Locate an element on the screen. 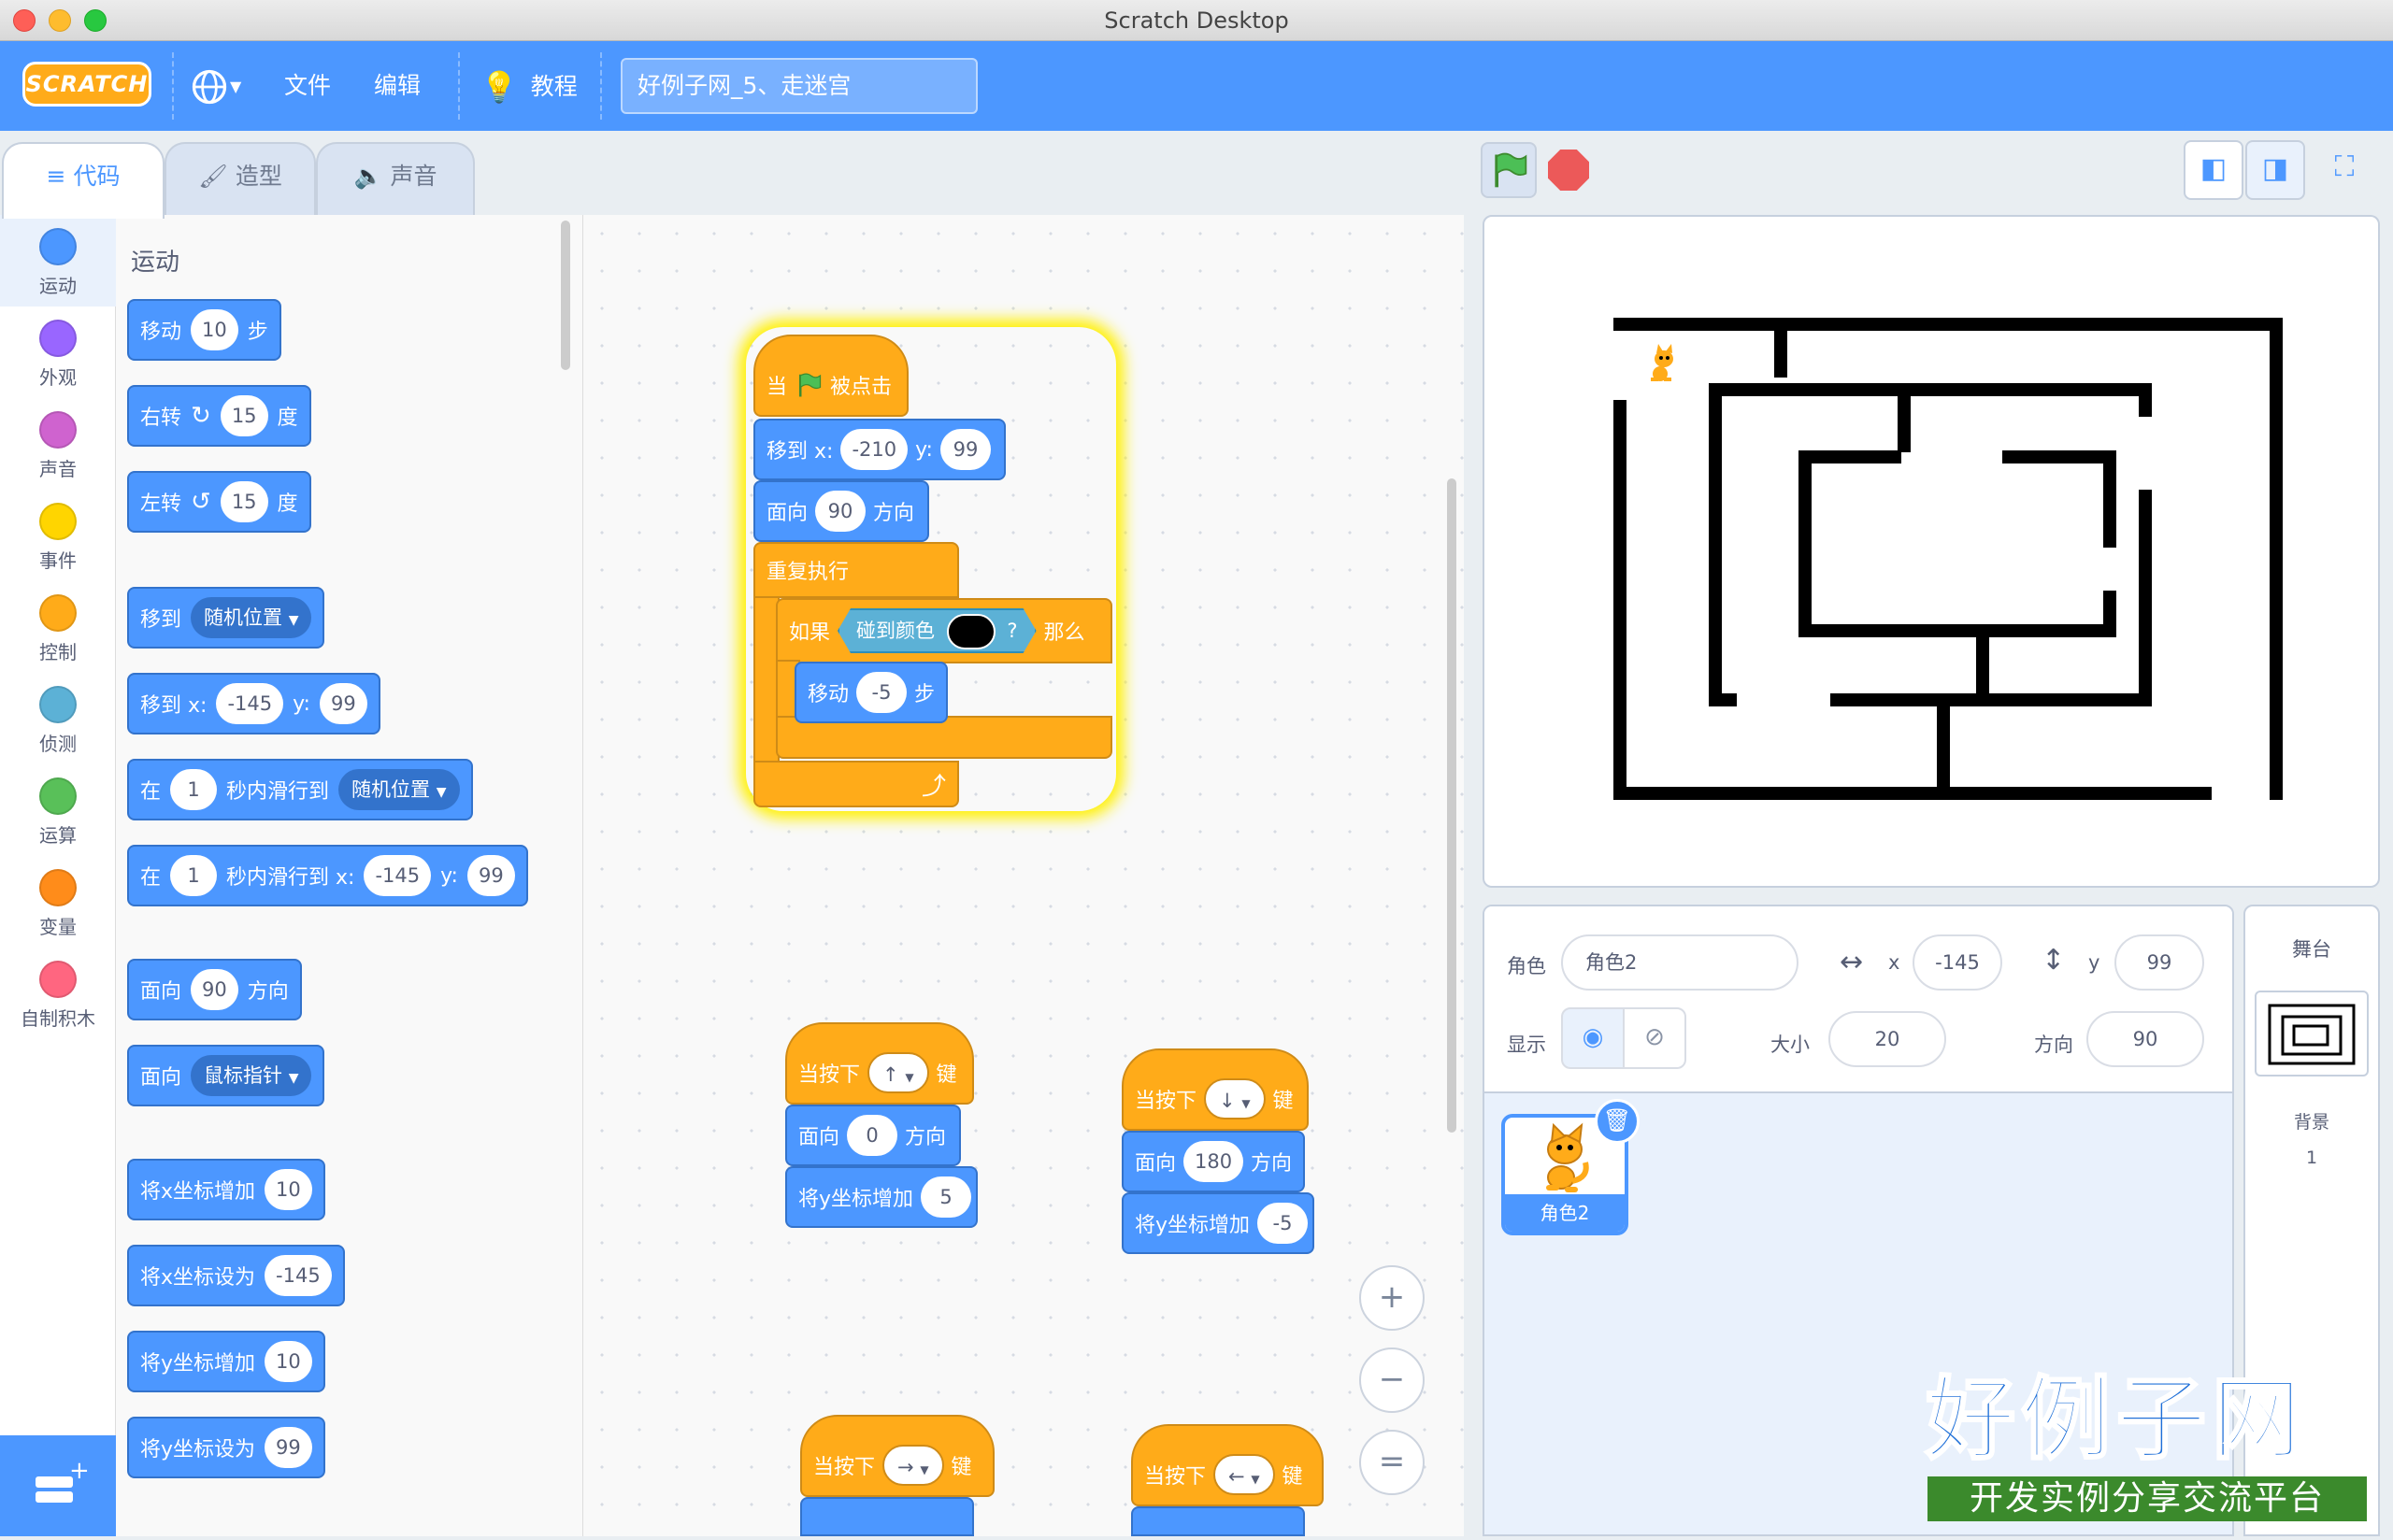 Image resolution: width=2393 pixels, height=1540 pixels. block-input: 180 is located at coordinates (1213, 1161).